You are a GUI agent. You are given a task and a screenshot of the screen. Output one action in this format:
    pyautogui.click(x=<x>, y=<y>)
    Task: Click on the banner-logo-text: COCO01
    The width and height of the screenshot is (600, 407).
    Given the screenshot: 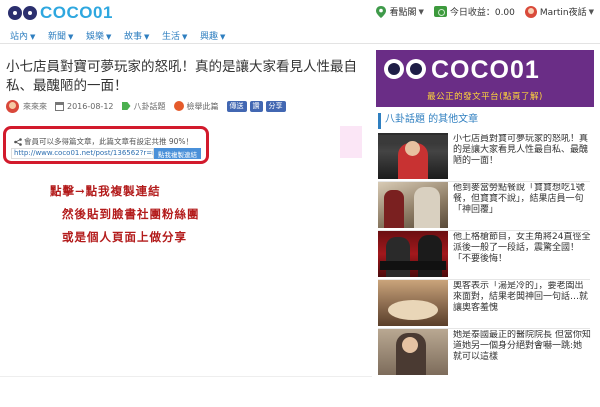 What is the action you would take?
    pyautogui.click(x=485, y=70)
    